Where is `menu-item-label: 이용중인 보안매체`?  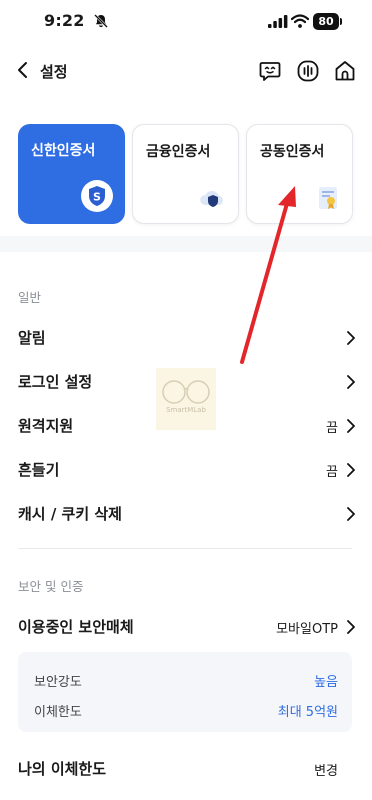
menu-item-label: 이용중인 보안매체 is located at coordinates (76, 627).